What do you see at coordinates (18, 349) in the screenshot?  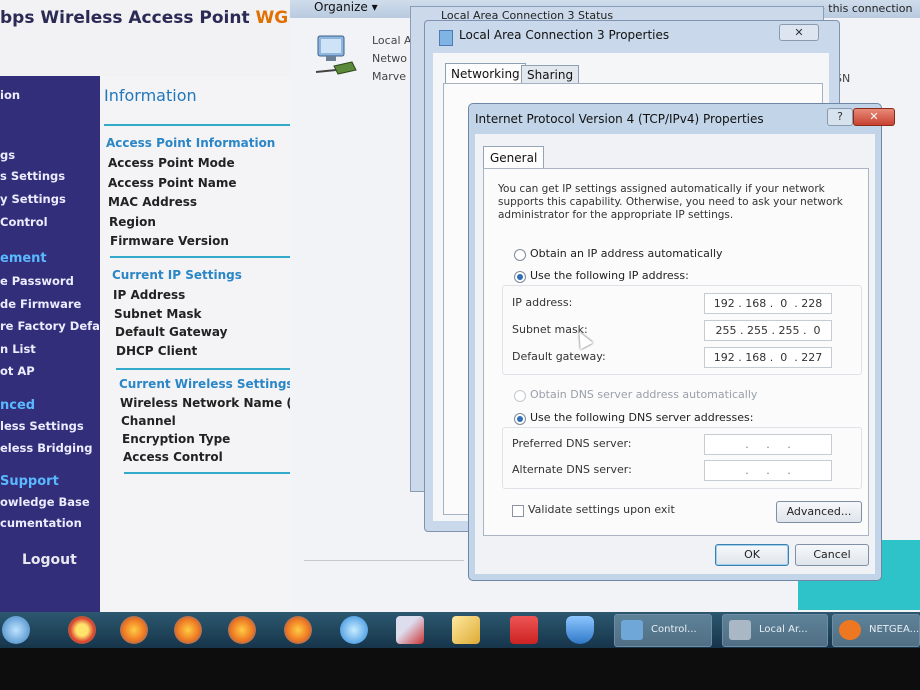 I see `nav-item-9: n List` at bounding box center [18, 349].